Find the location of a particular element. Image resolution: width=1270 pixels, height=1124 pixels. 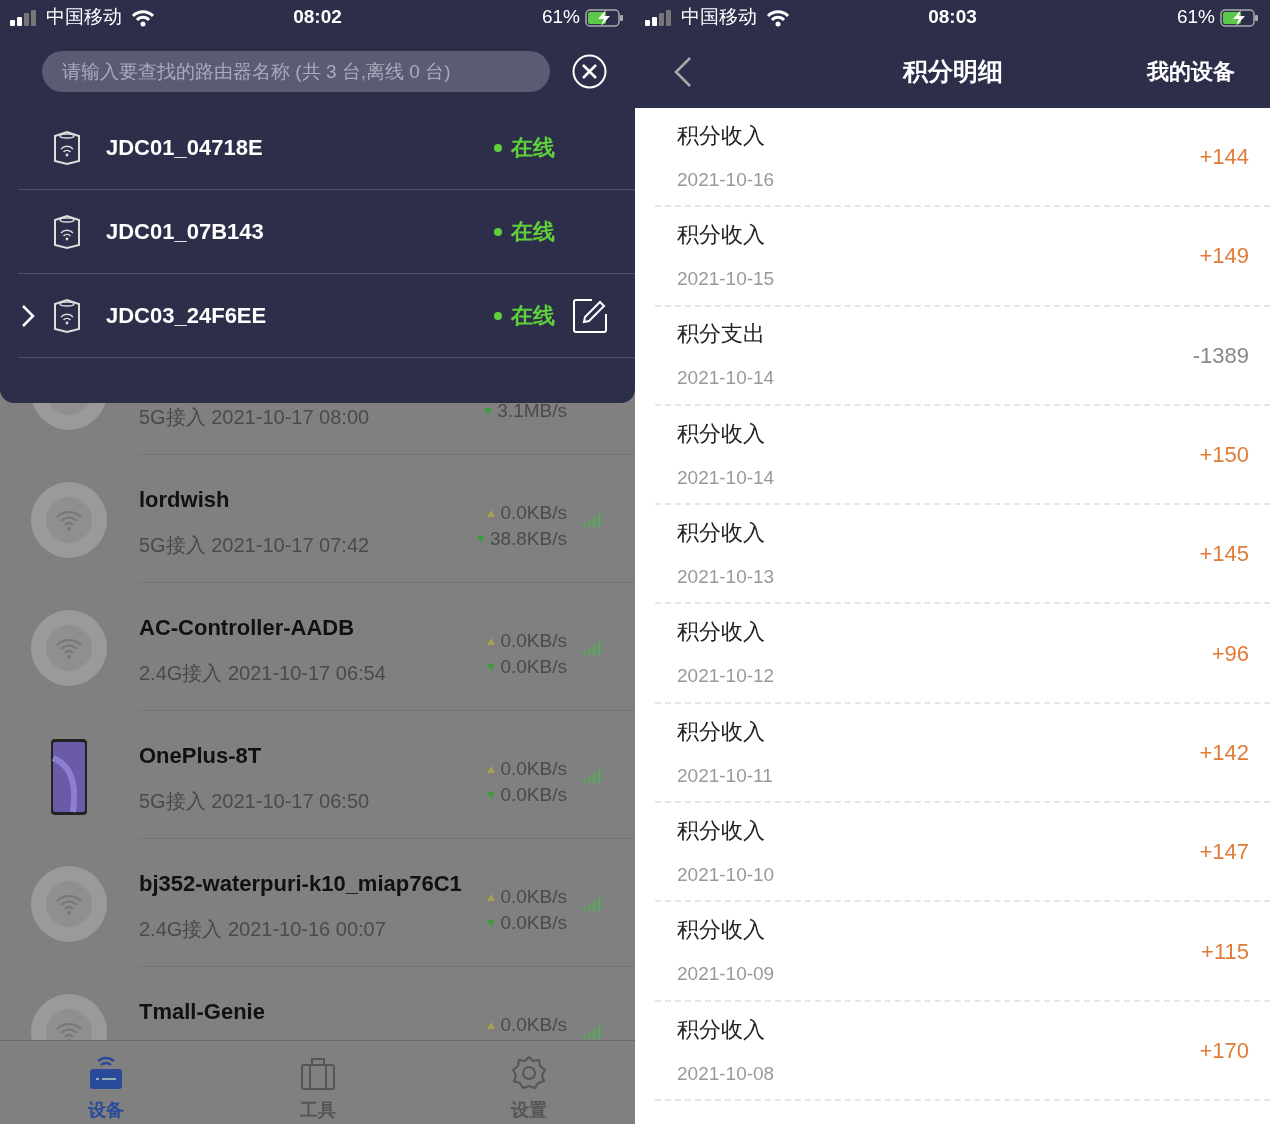

close-icon is located at coordinates (589, 71).